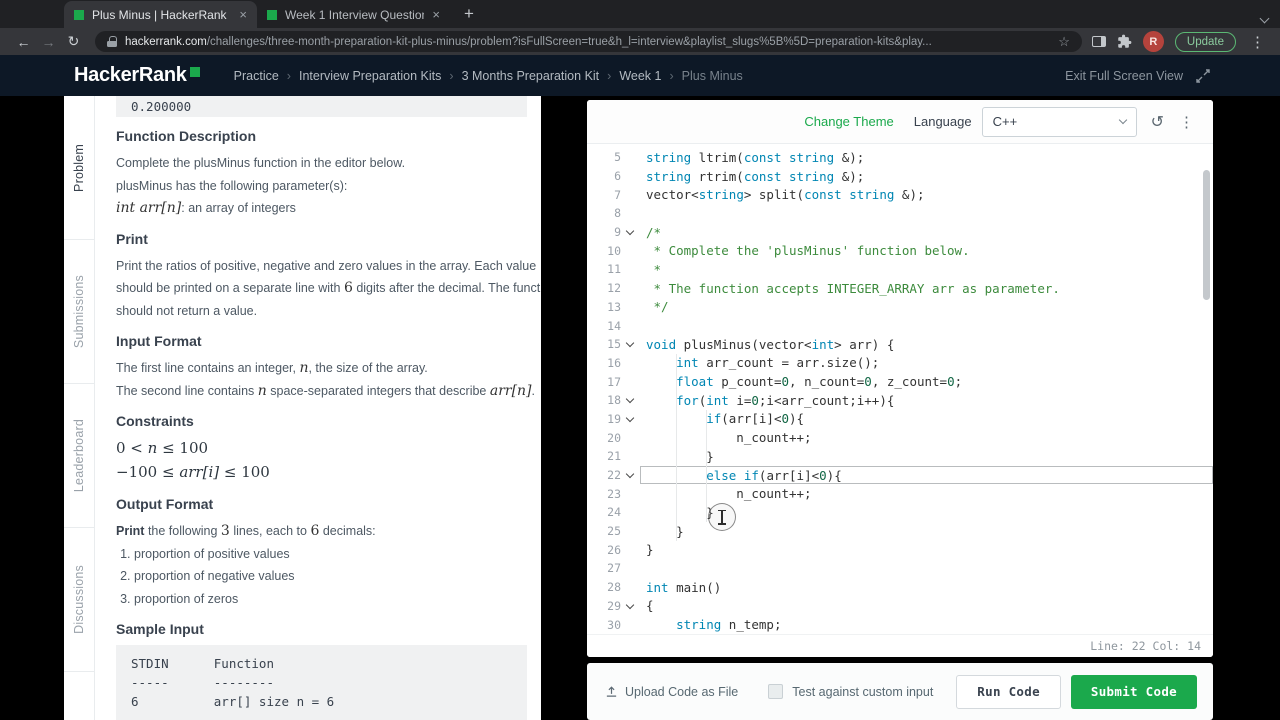 The image size is (1280, 720). Describe the element at coordinates (900, 419) in the screenshot. I see `code-line: 19 if(arr[i]<0){` at that location.